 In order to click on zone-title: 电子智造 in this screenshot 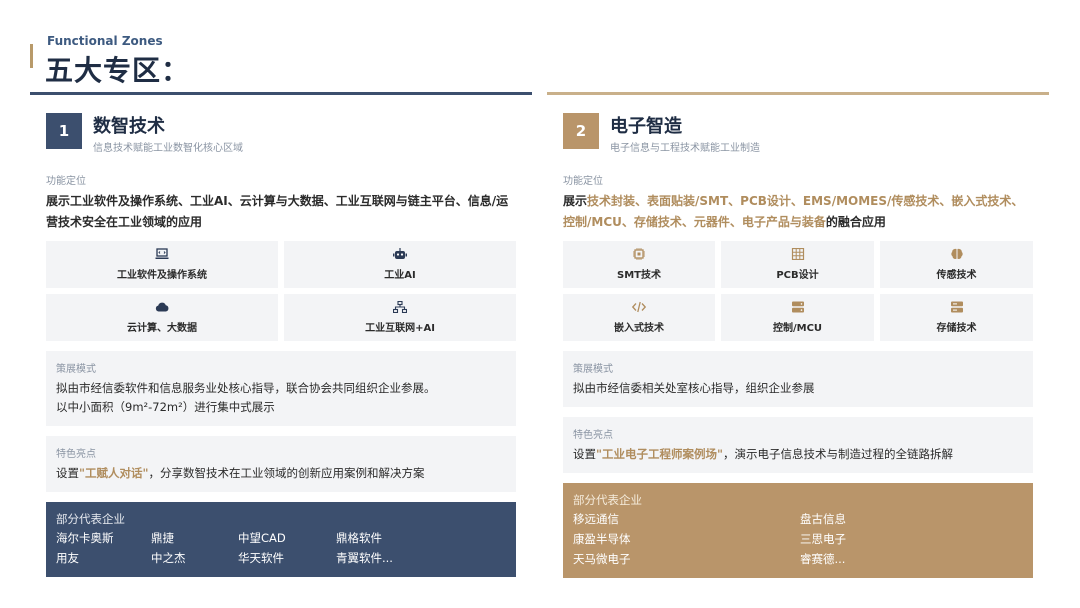, I will do `click(646, 126)`.